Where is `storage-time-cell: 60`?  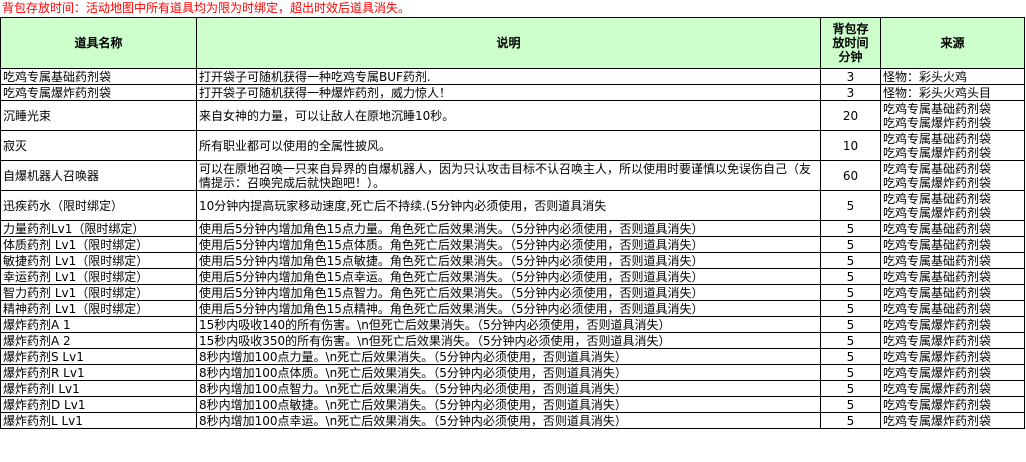 storage-time-cell: 60 is located at coordinates (850, 175).